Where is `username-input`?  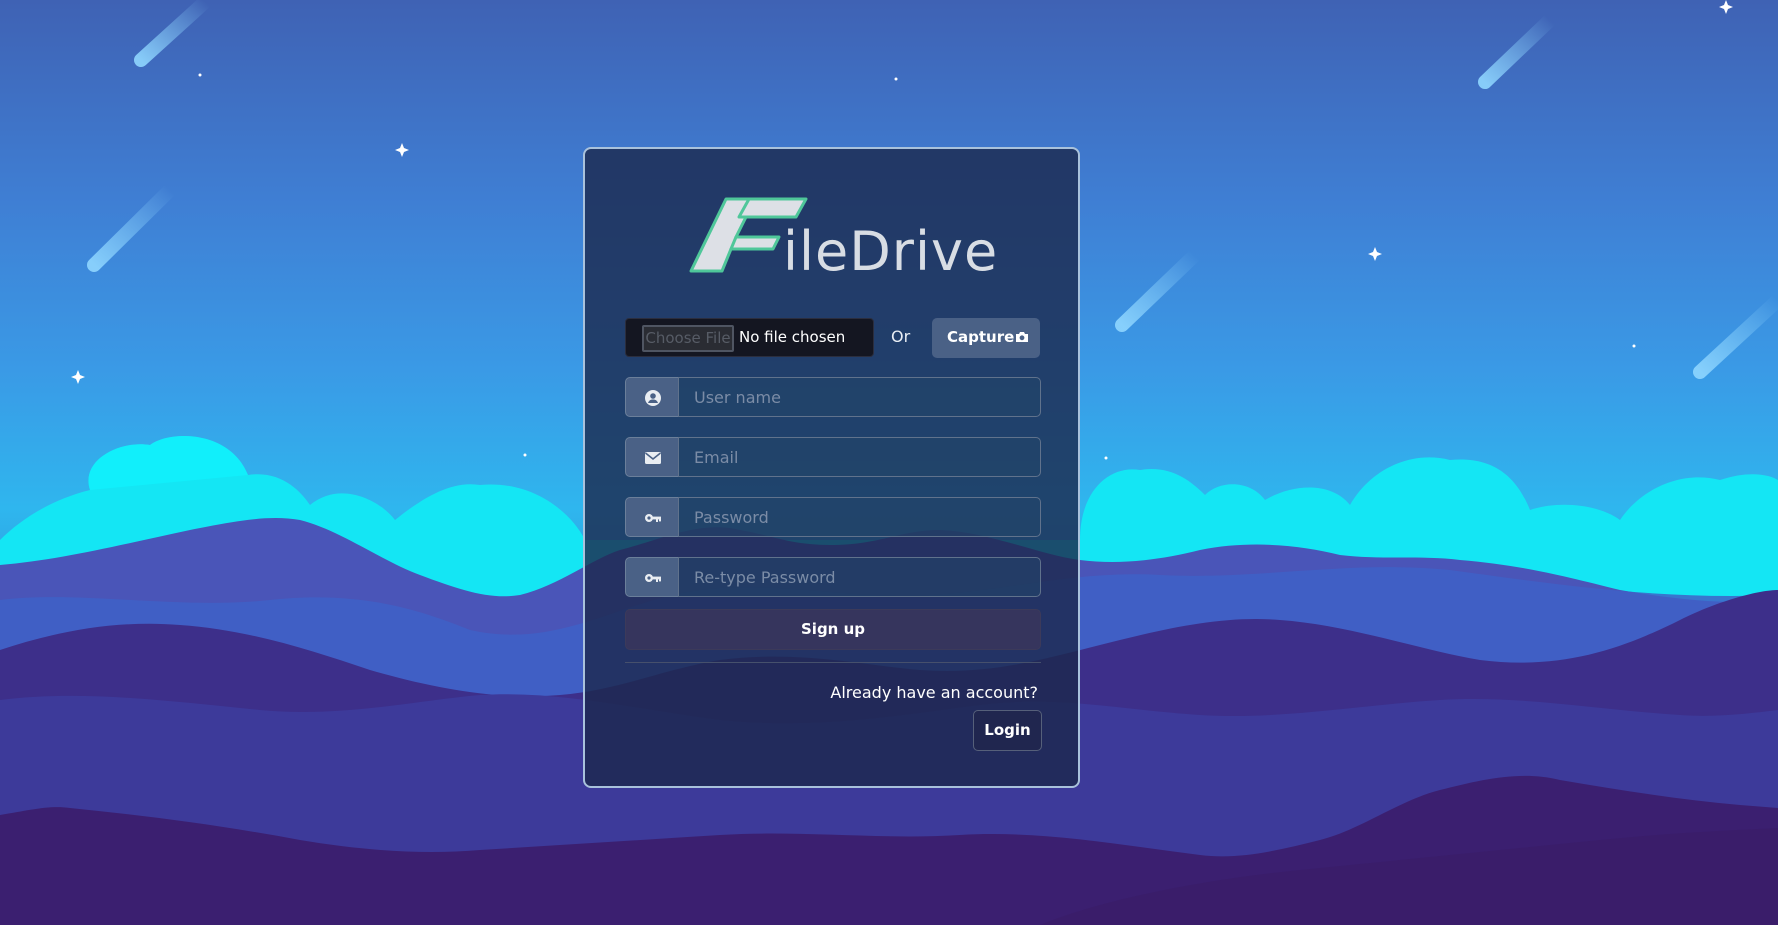 username-input is located at coordinates (859, 397).